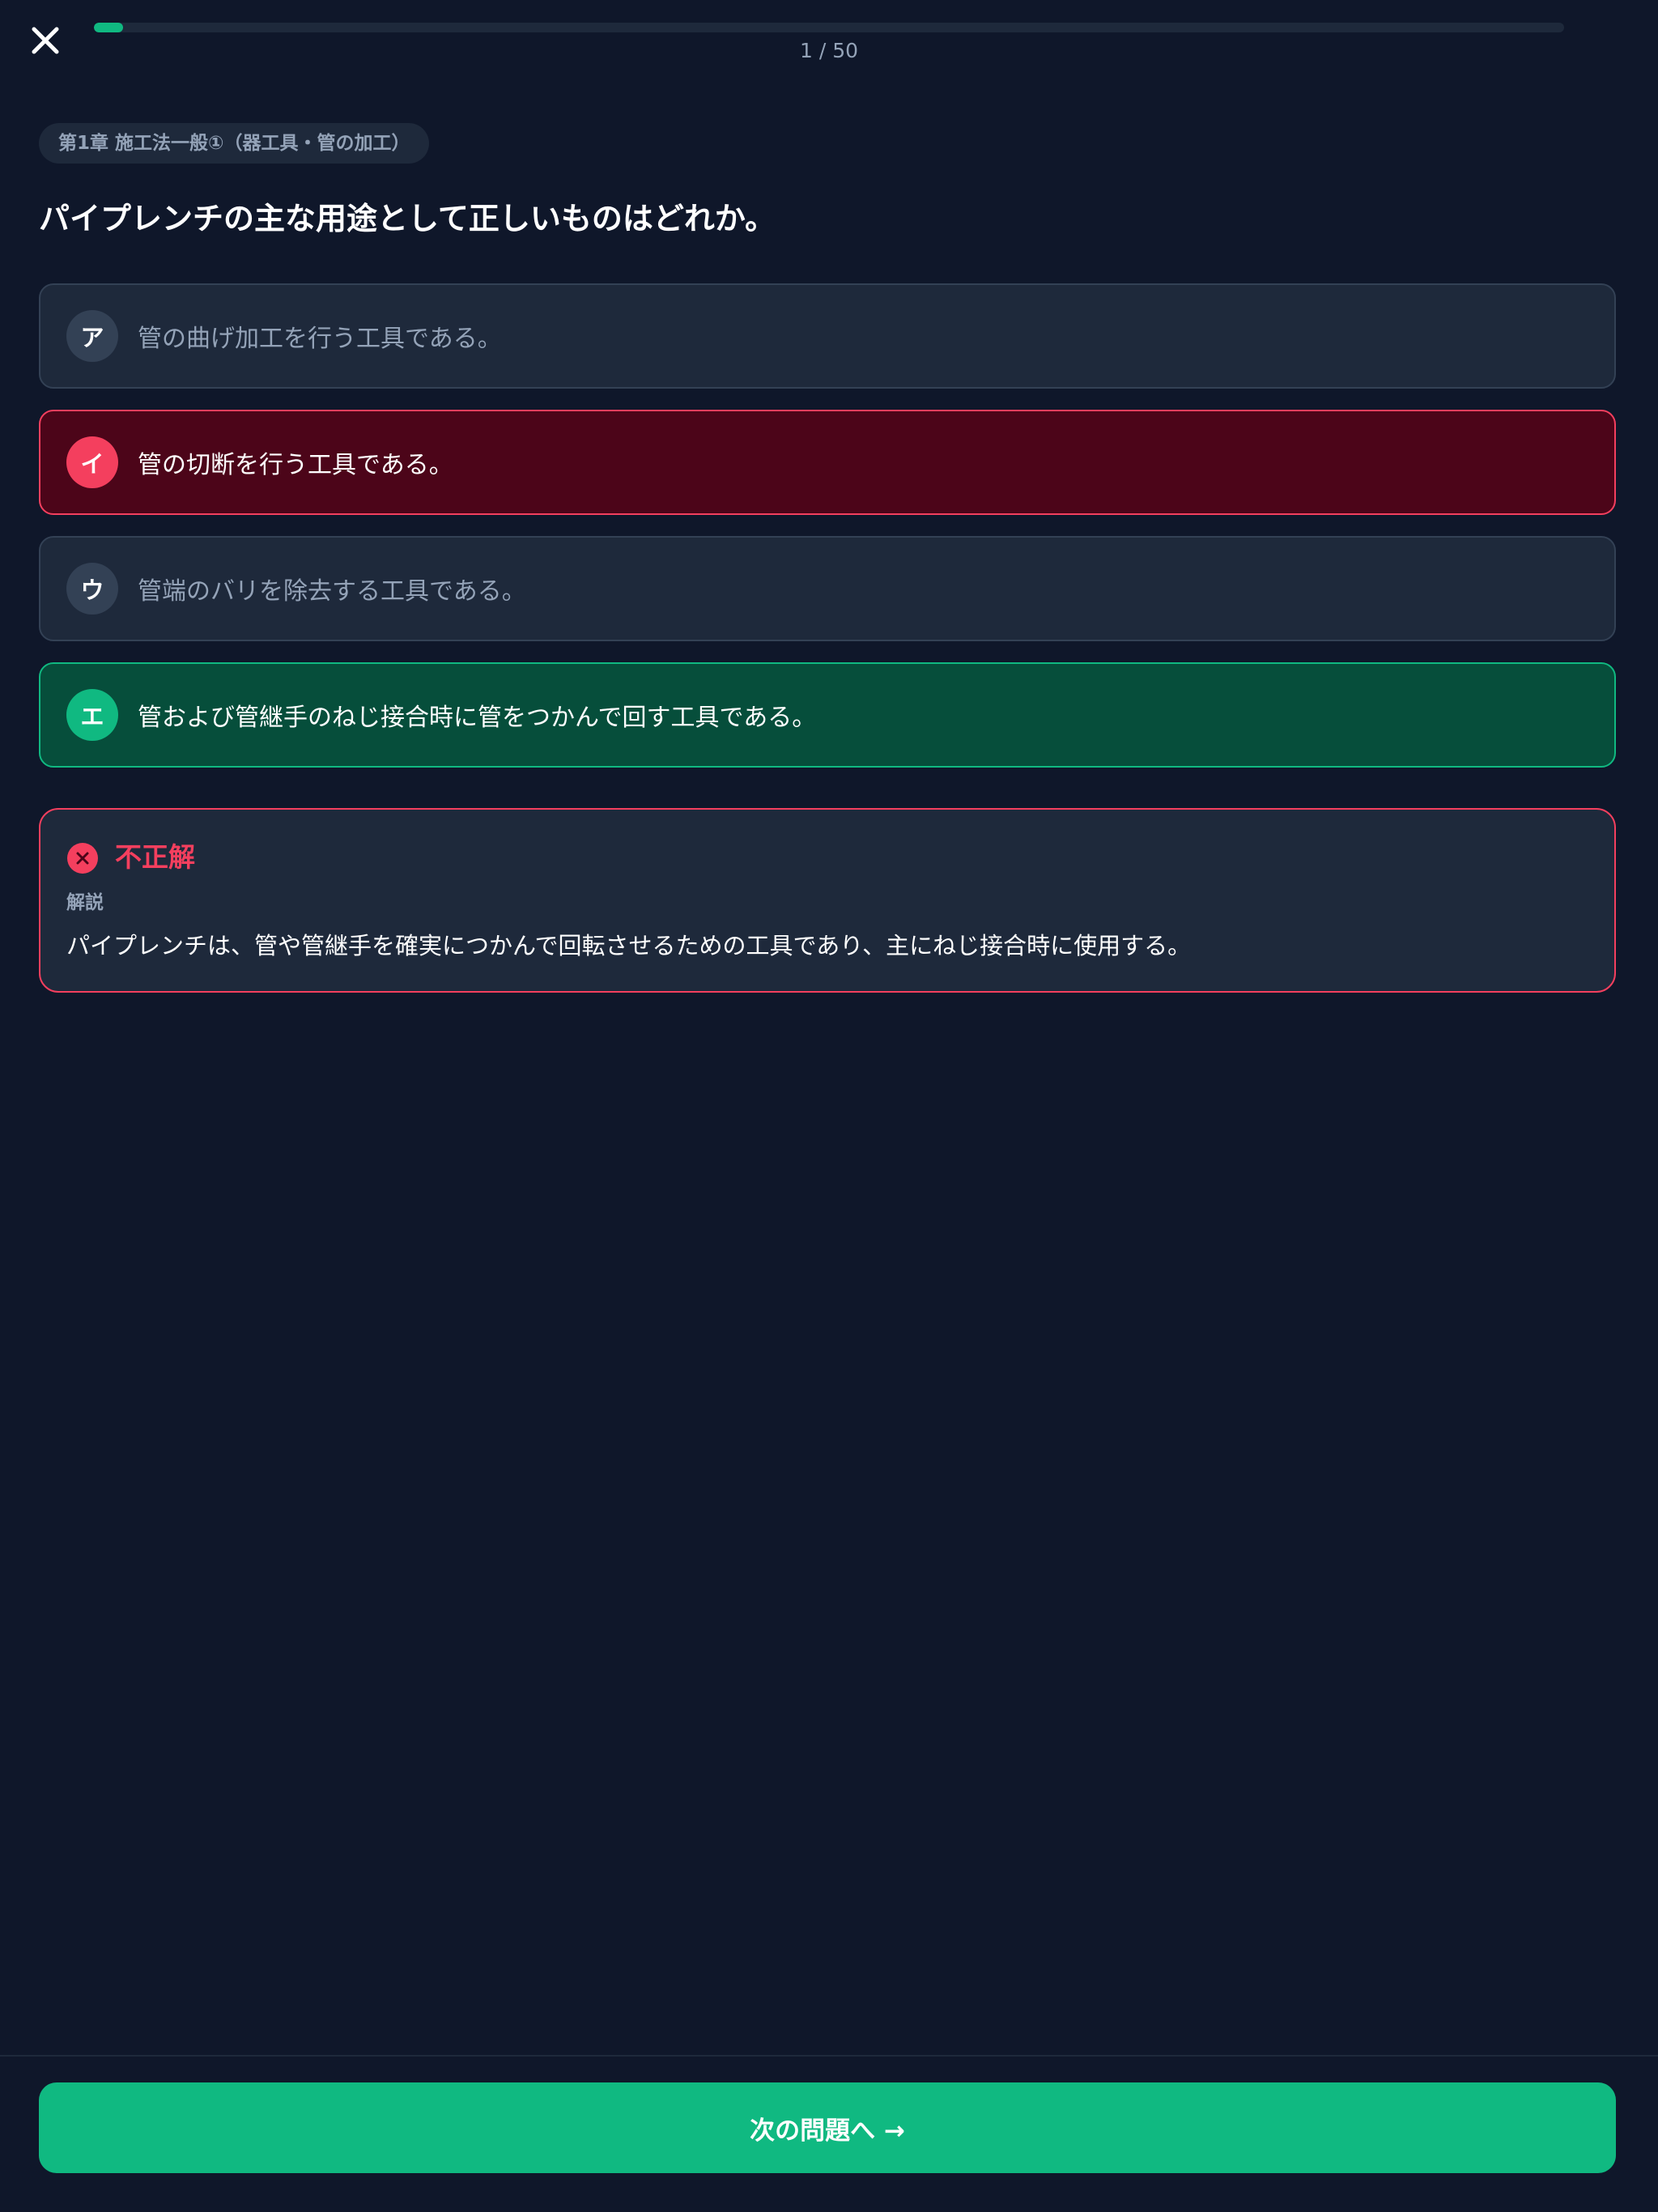 The image size is (1658, 2212). What do you see at coordinates (85, 902) in the screenshot?
I see `explanation-label: 解説` at bounding box center [85, 902].